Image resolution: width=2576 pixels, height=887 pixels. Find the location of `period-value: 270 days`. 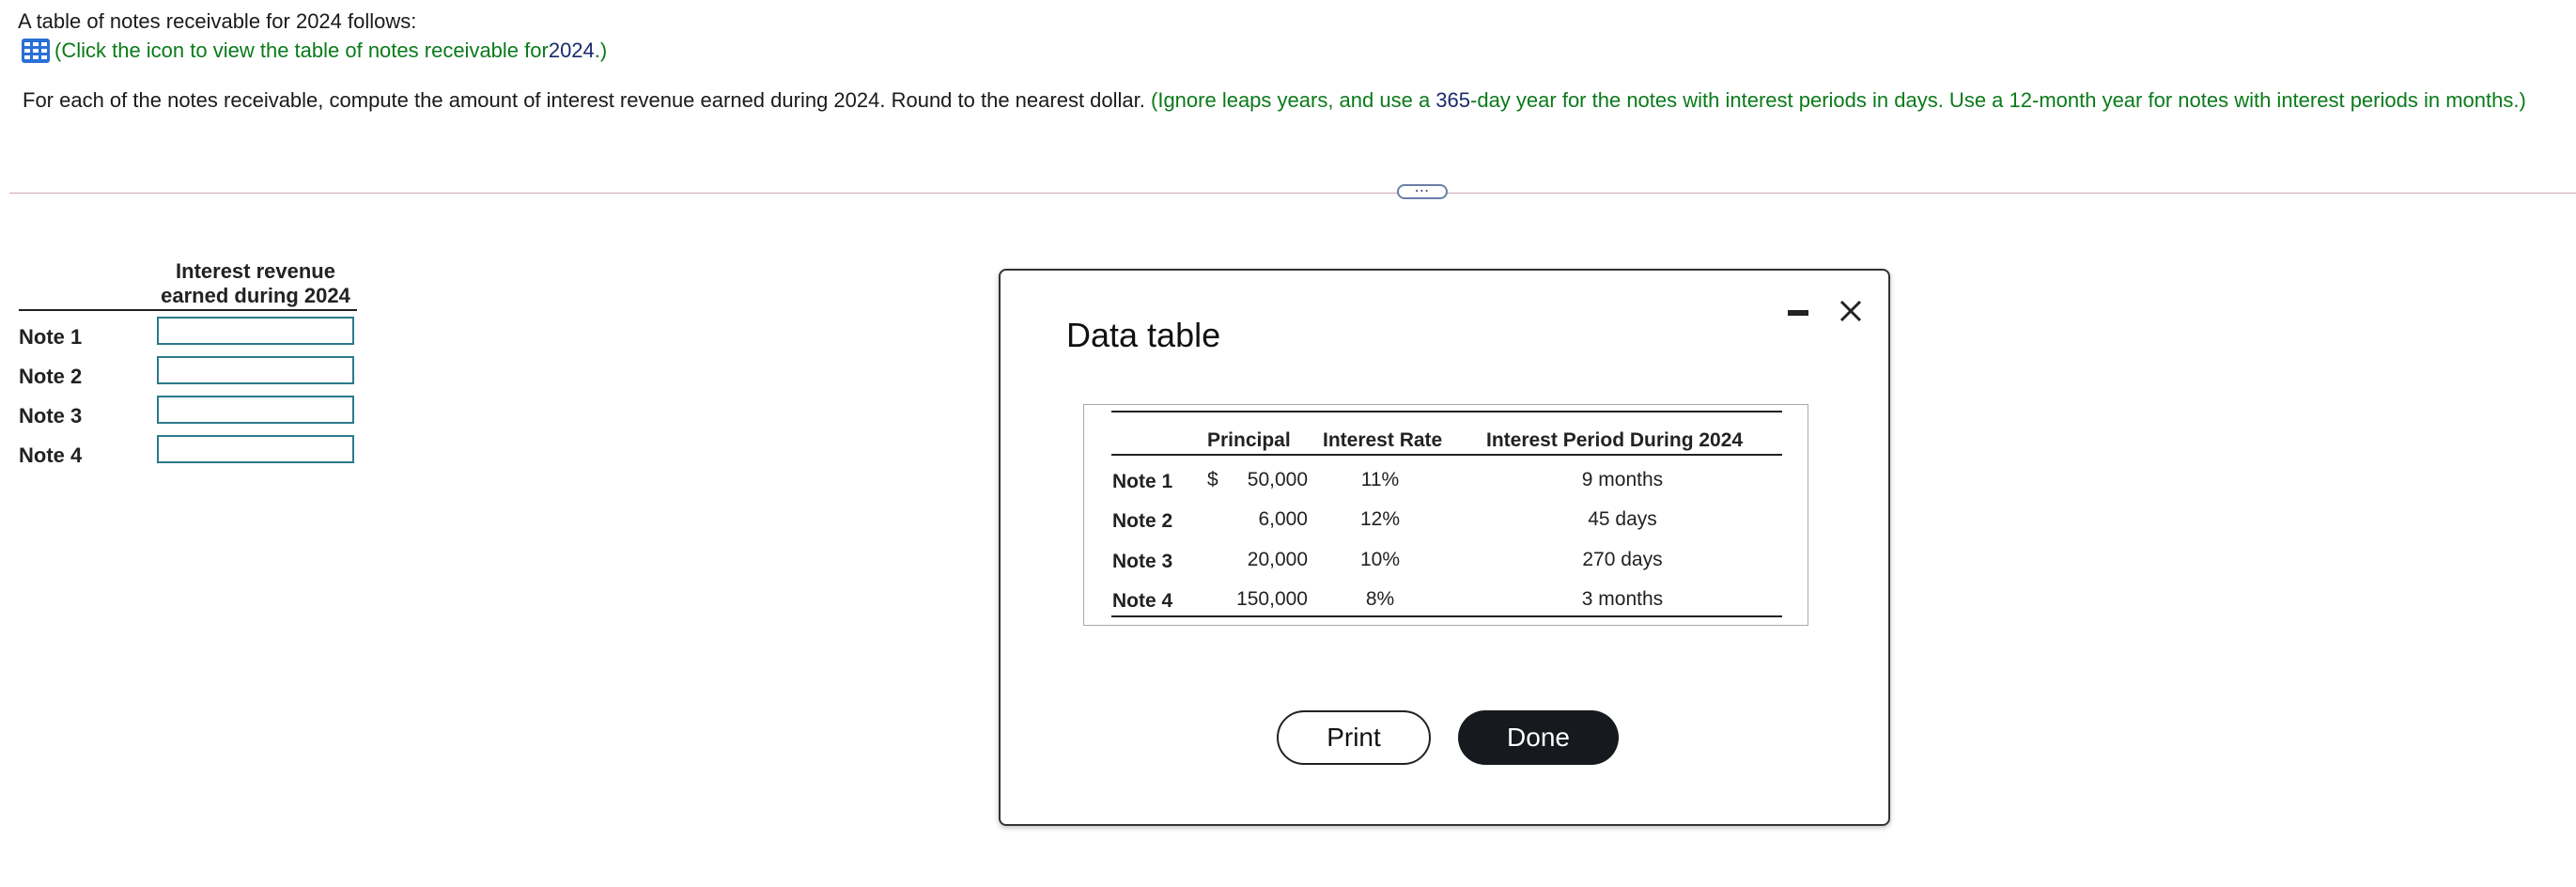

period-value: 270 days is located at coordinates (1622, 559).